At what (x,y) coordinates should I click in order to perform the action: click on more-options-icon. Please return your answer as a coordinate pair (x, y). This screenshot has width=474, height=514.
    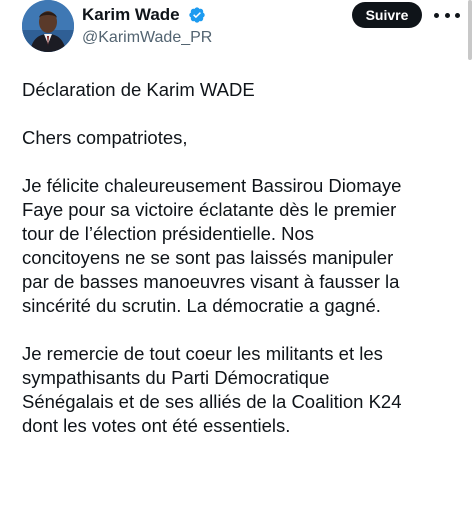
    Looking at the image, I should click on (447, 15).